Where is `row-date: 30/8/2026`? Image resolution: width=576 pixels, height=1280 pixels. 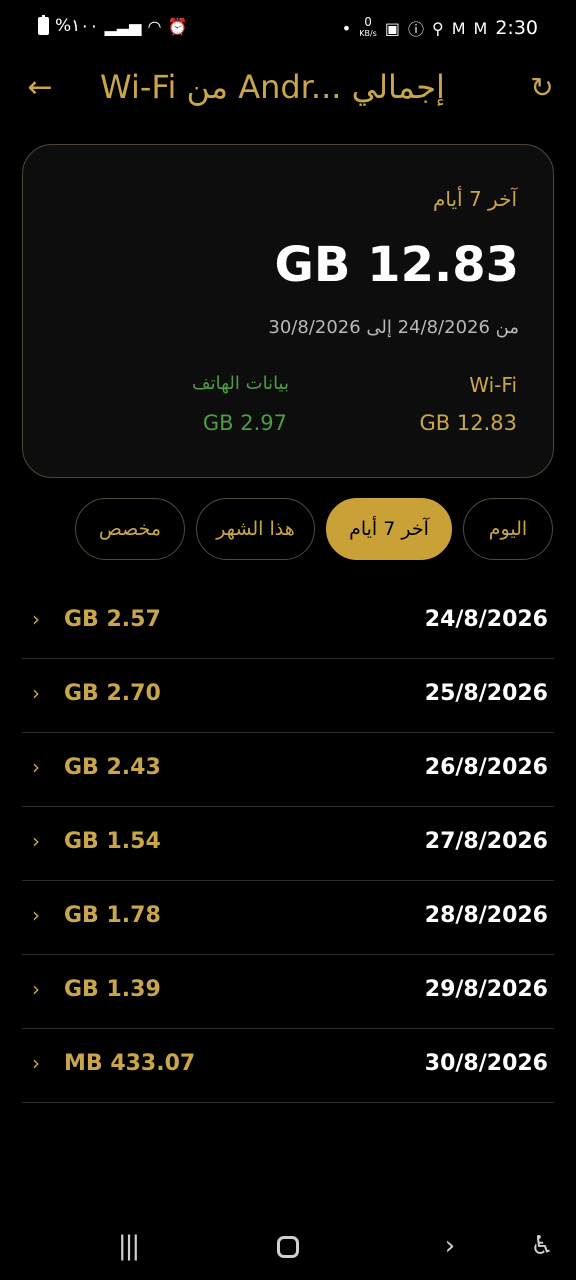
row-date: 30/8/2026 is located at coordinates (486, 1063).